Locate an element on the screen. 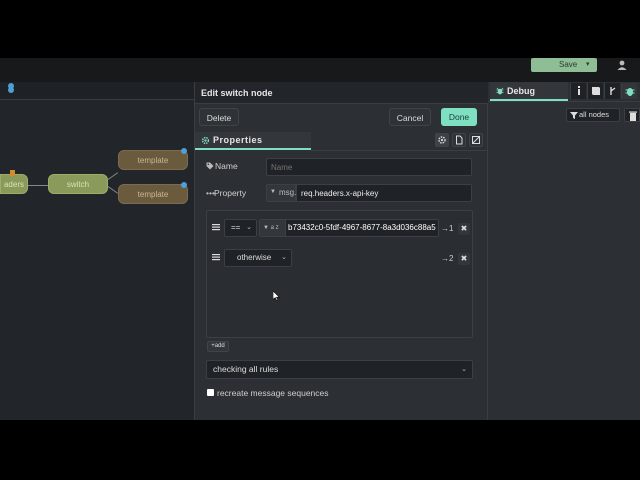 This screenshot has width=640, height=480. sidebar-help-tab is located at coordinates (595, 91).